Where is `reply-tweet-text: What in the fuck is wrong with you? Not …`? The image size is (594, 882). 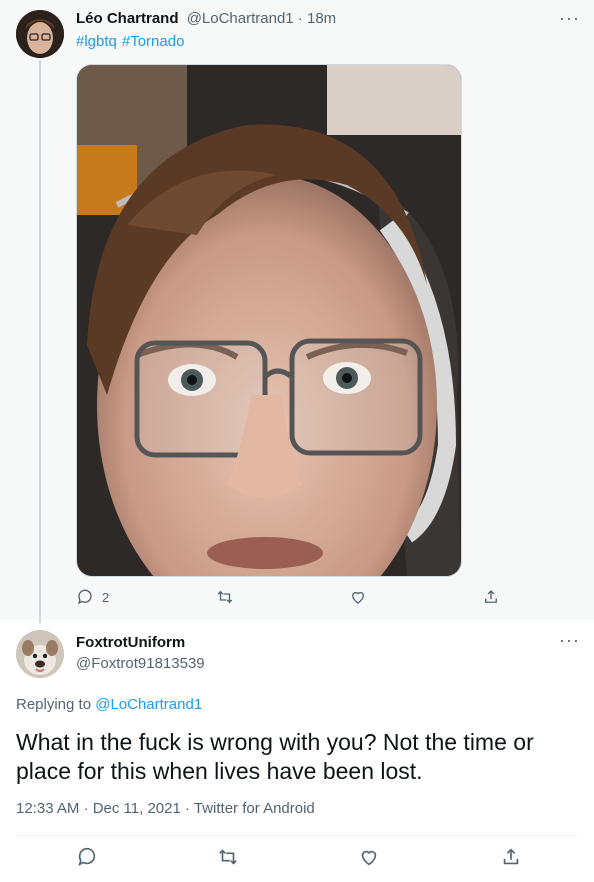
reply-tweet-text: What in the fuck is wrong with you? Not … is located at coordinates (275, 756).